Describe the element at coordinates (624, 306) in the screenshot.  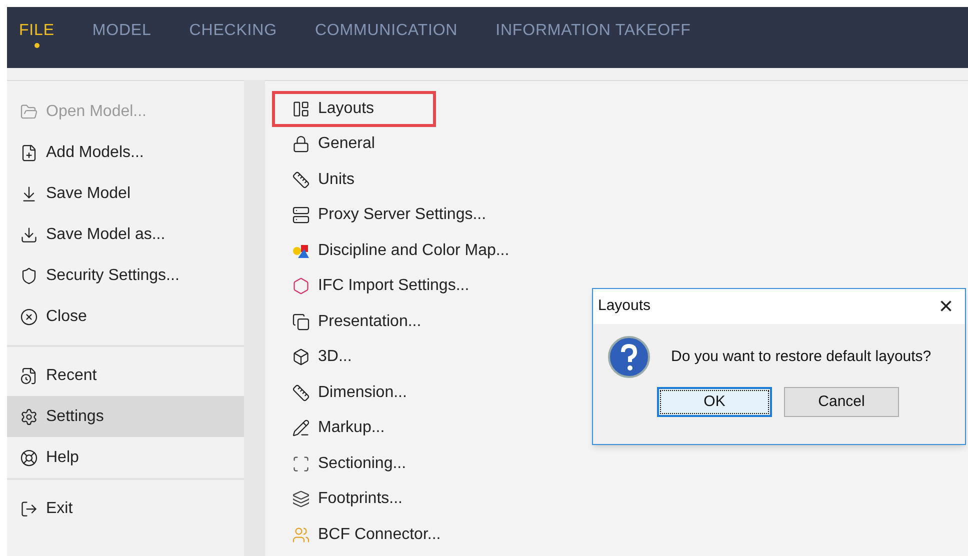
I see `dialog-title: Layouts` at that location.